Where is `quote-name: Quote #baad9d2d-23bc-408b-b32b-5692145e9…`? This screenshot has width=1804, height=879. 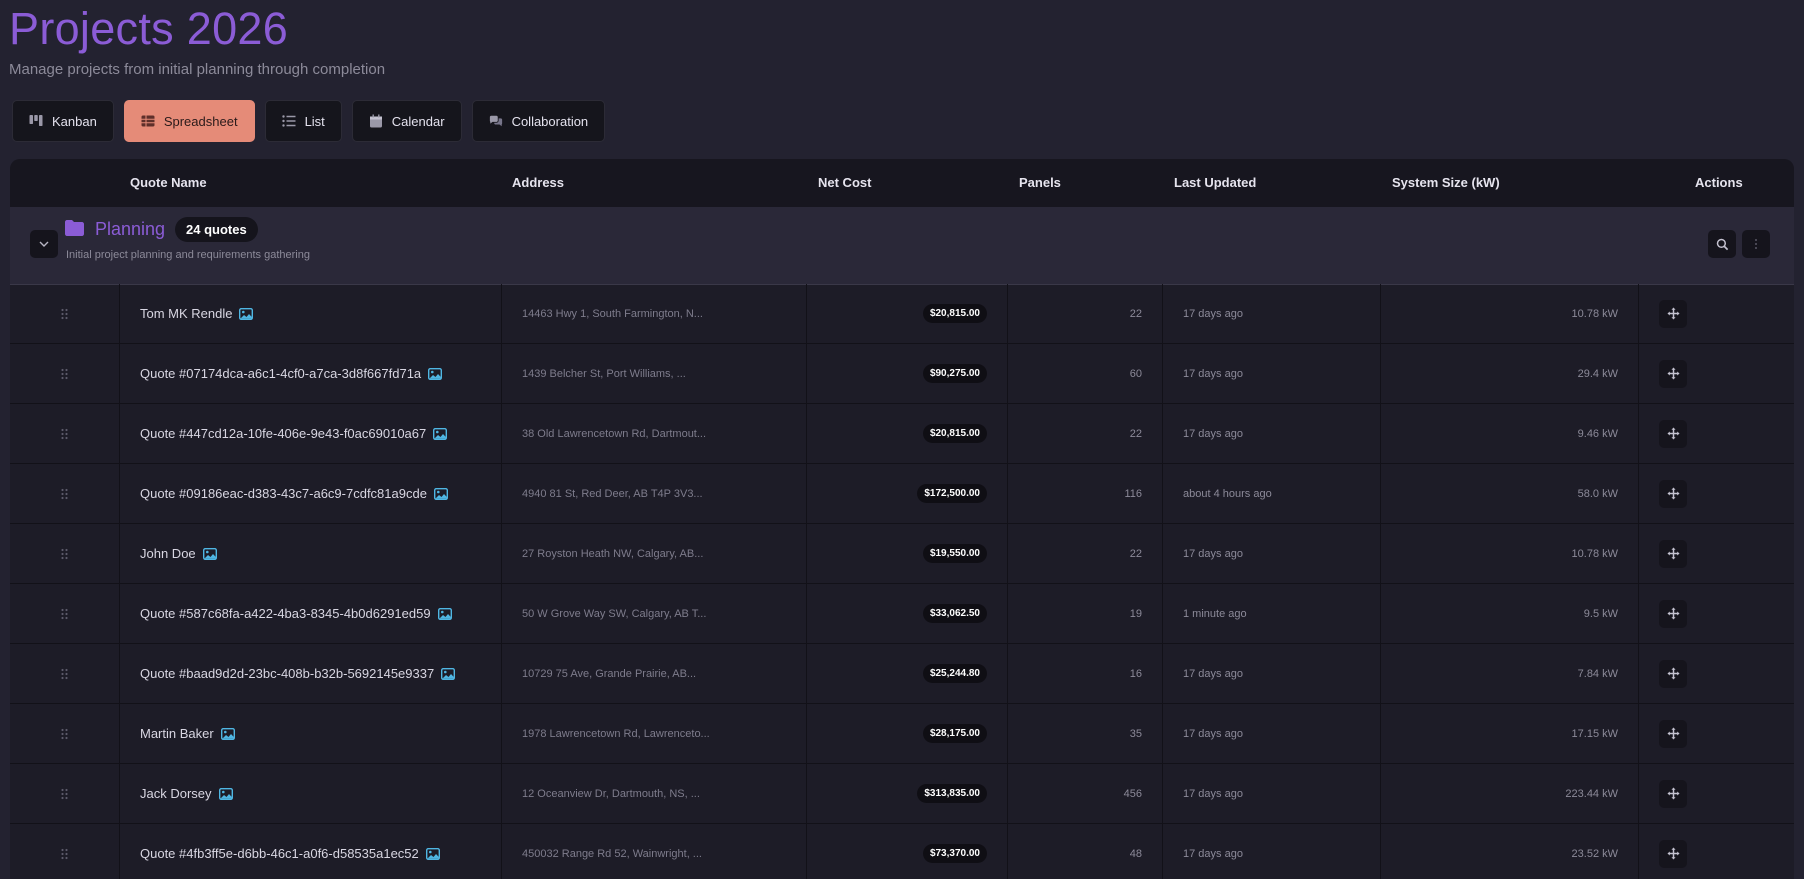
quote-name: Quote #baad9d2d-23bc-408b-b32b-5692145e9… is located at coordinates (287, 673).